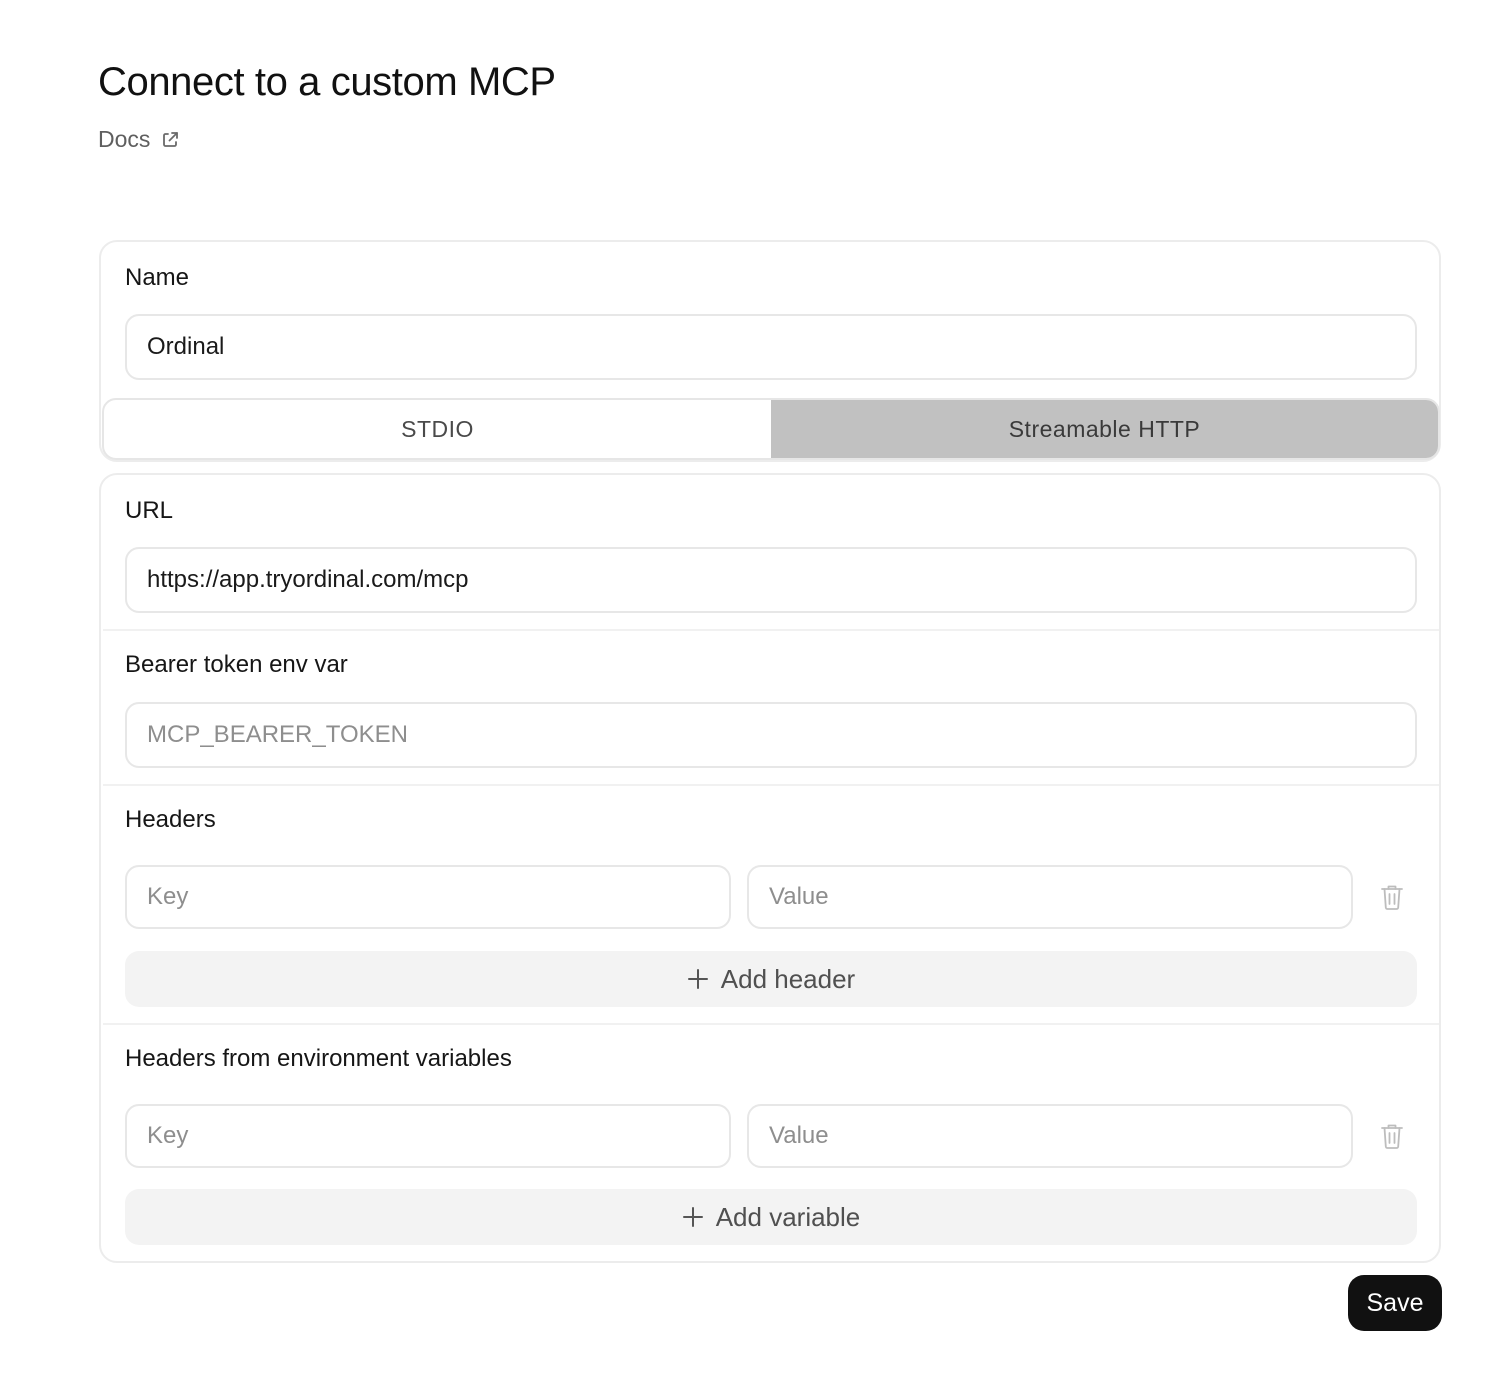 This screenshot has width=1506, height=1384. I want to click on docs-link-label: Docs, so click(124, 139).